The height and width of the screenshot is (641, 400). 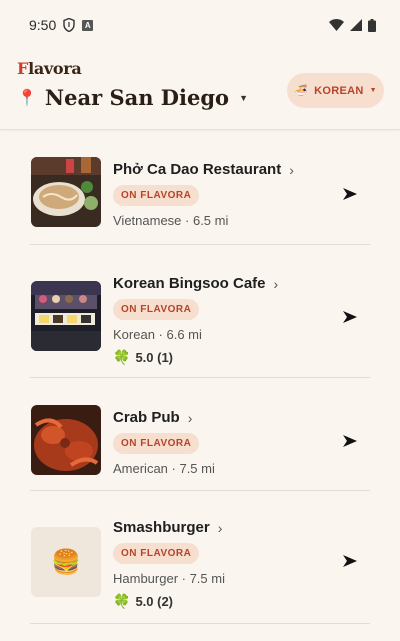 I want to click on shield-icon, so click(x=69, y=25).